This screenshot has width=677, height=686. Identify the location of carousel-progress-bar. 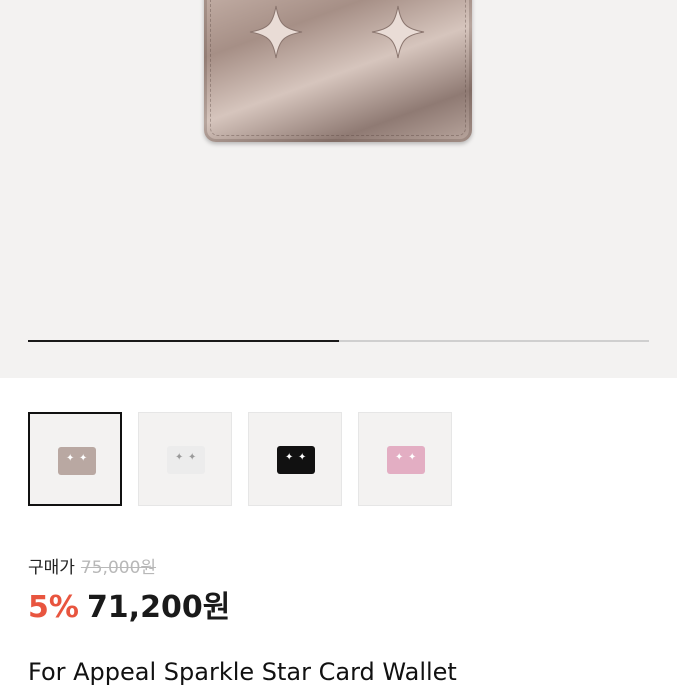
(338, 341).